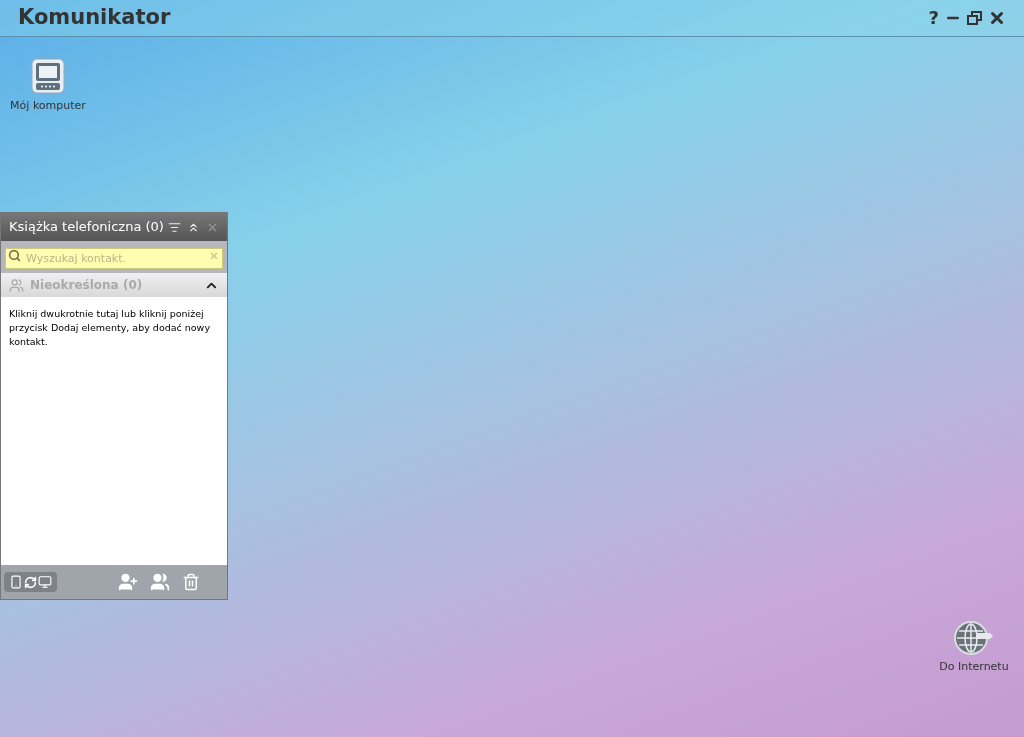  Describe the element at coordinates (86, 227) in the screenshot. I see `panel-title: Książka telefoniczna (0)` at that location.